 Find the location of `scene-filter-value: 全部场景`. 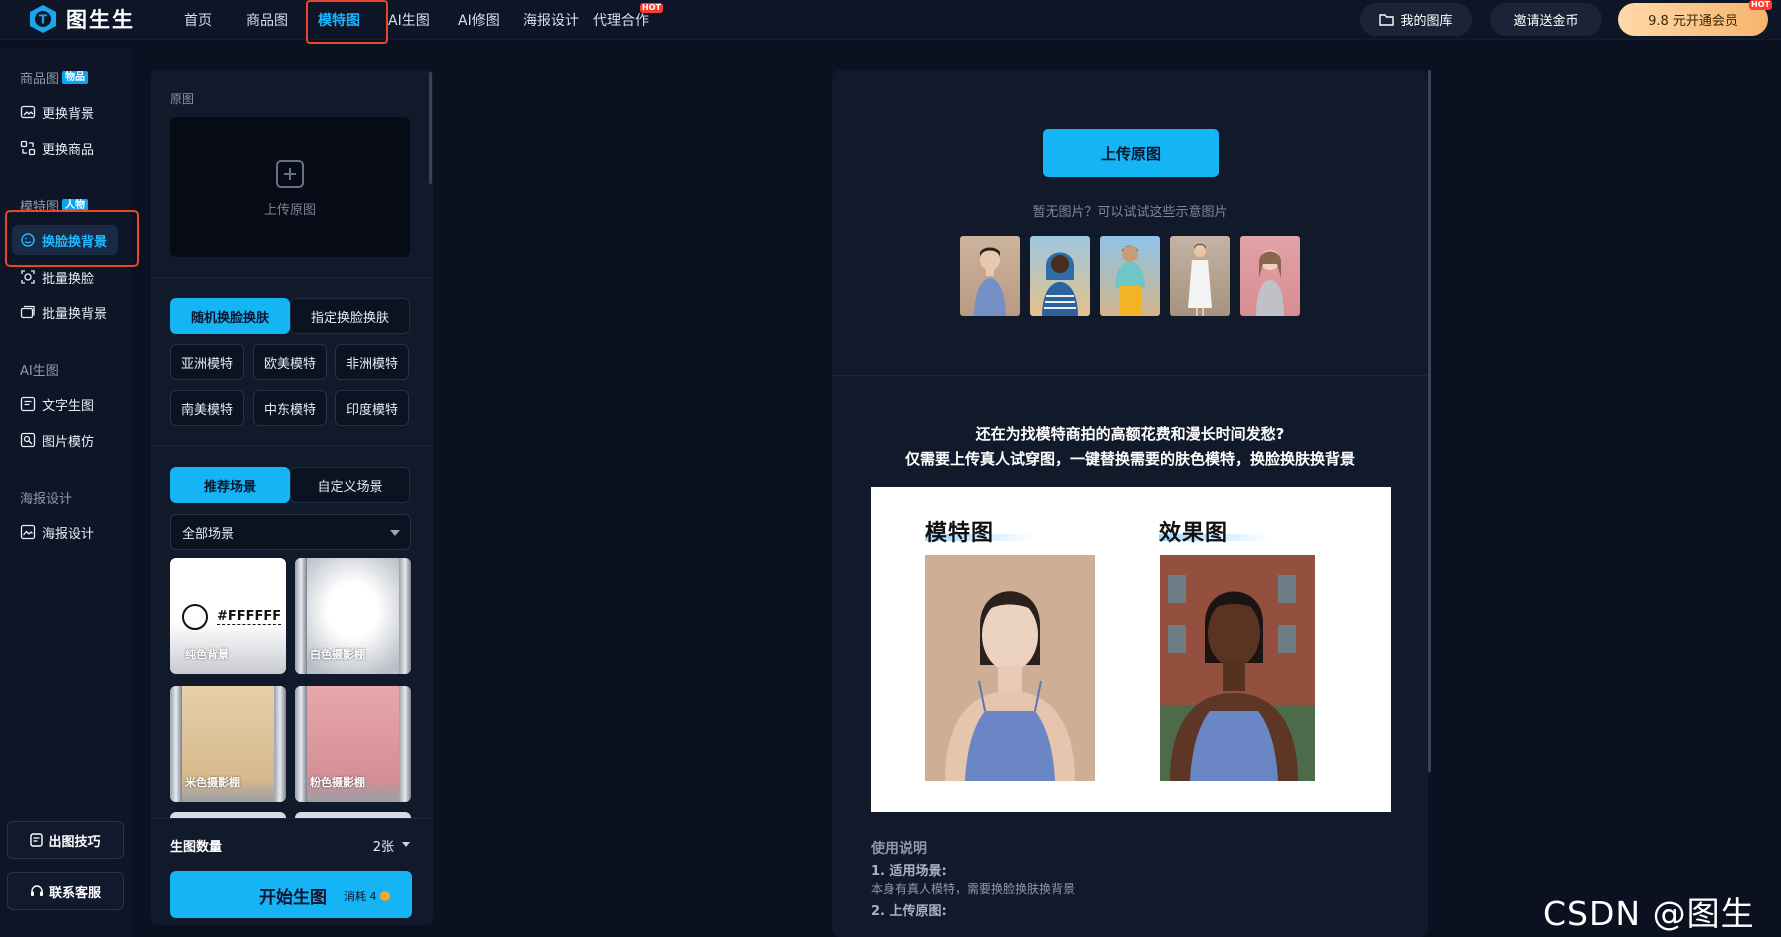

scene-filter-value: 全部场景 is located at coordinates (208, 534).